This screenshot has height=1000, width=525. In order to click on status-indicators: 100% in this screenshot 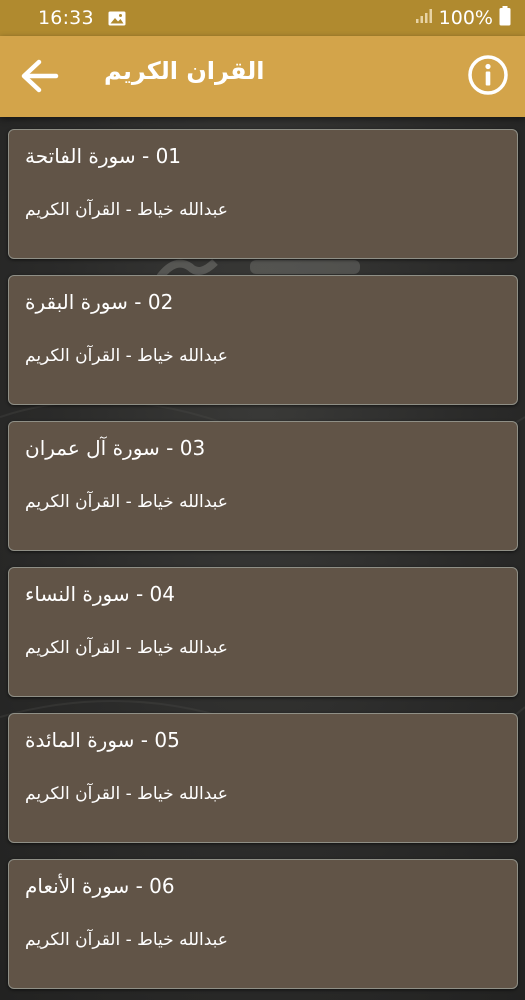, I will do `click(463, 18)`.